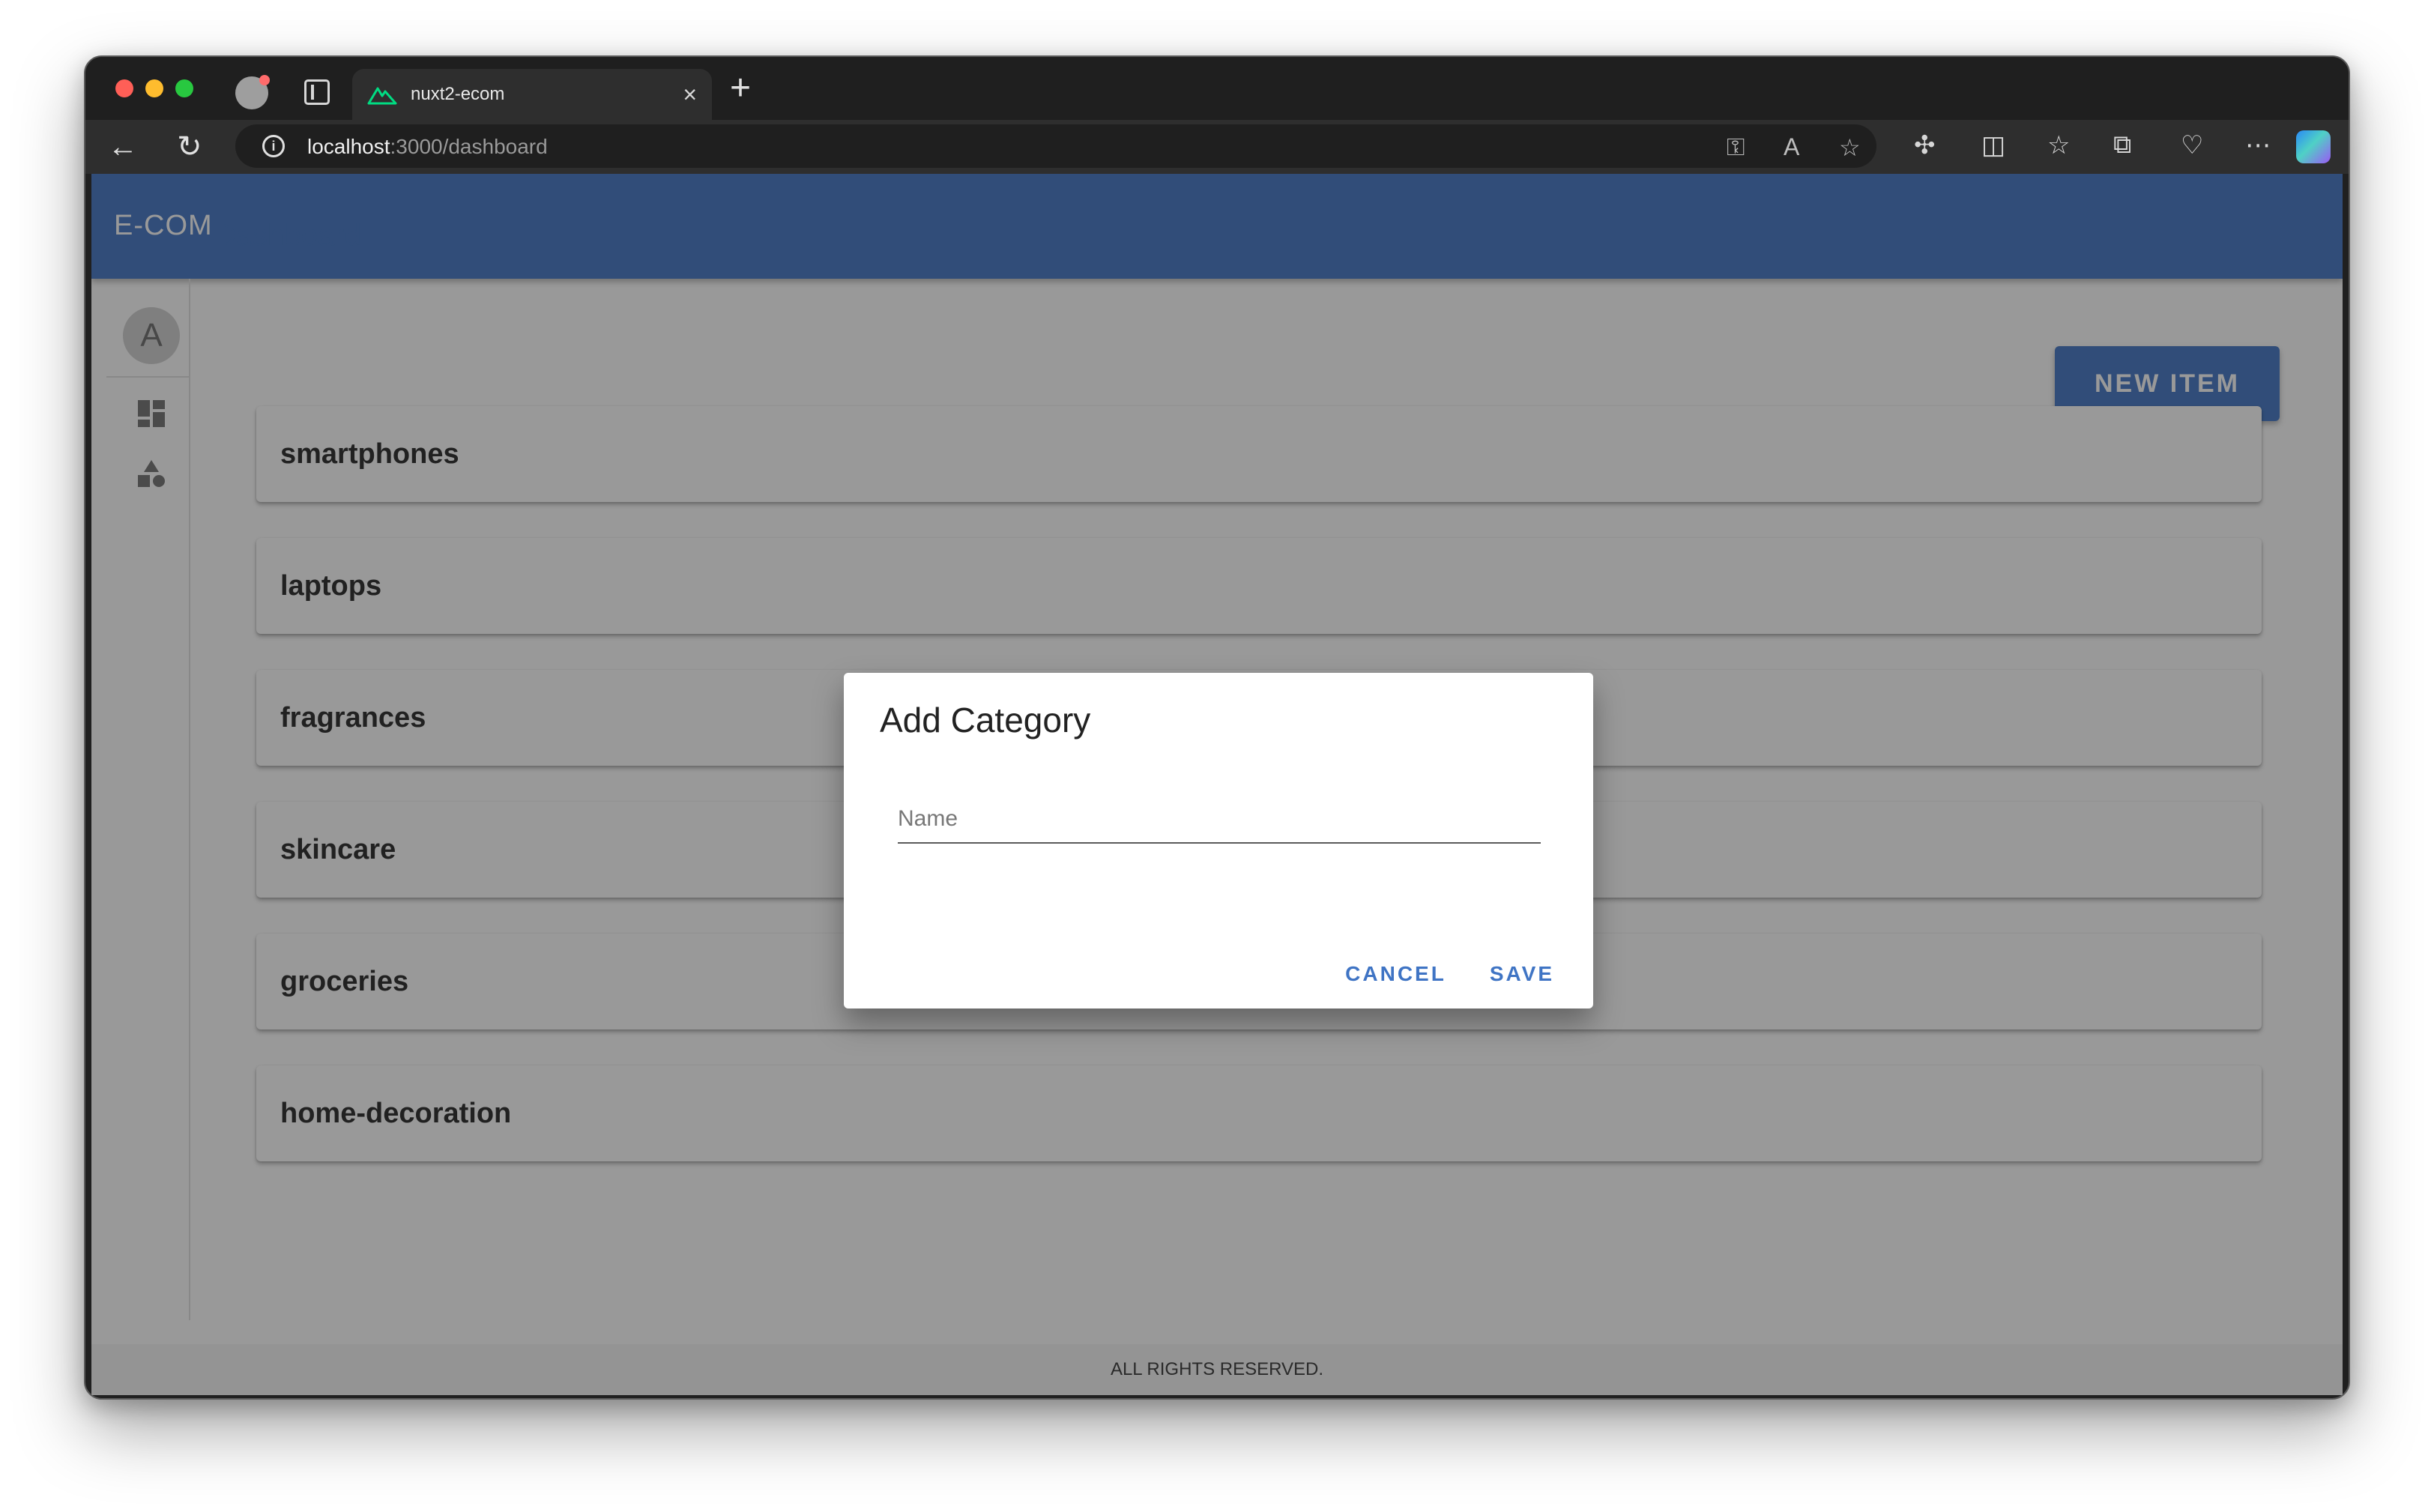 The height and width of the screenshot is (1512, 2434). I want to click on close-tab-icon: ×, so click(690, 94).